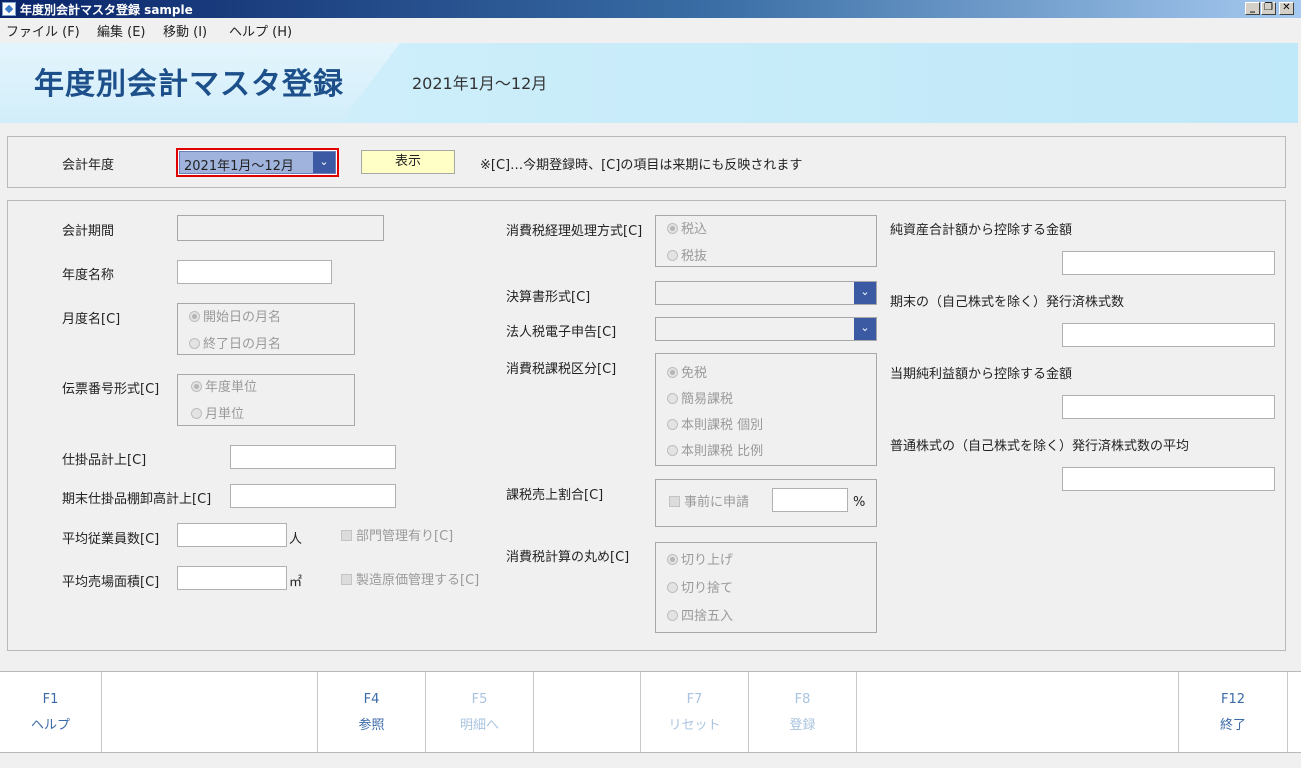 This screenshot has height=768, width=1301. Describe the element at coordinates (1268, 8) in the screenshot. I see `restore-button: ❐` at that location.